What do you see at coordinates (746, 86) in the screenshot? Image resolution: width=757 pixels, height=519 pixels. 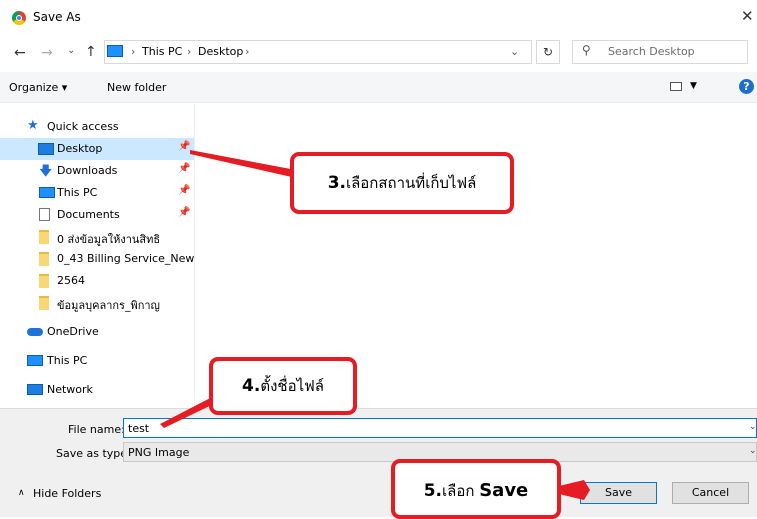 I see `help-icon: ?` at bounding box center [746, 86].